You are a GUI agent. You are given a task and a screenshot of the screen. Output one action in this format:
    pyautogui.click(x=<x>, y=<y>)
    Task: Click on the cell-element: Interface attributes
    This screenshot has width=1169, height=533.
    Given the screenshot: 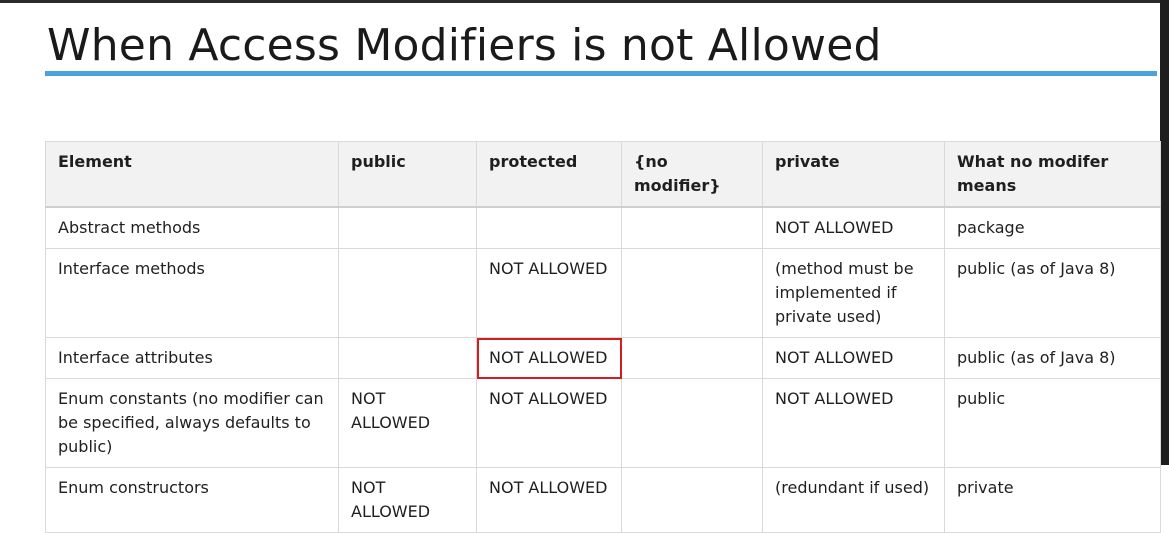 What is the action you would take?
    pyautogui.click(x=192, y=358)
    